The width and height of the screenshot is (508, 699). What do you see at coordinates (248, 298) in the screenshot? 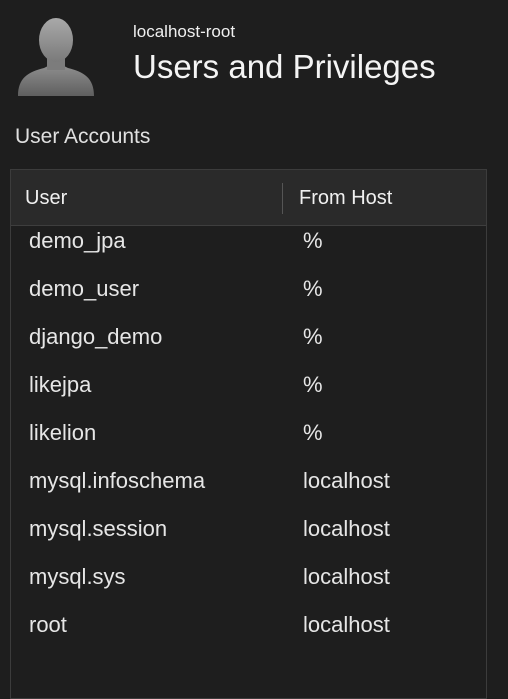
I see `table-row: demo_user %` at bounding box center [248, 298].